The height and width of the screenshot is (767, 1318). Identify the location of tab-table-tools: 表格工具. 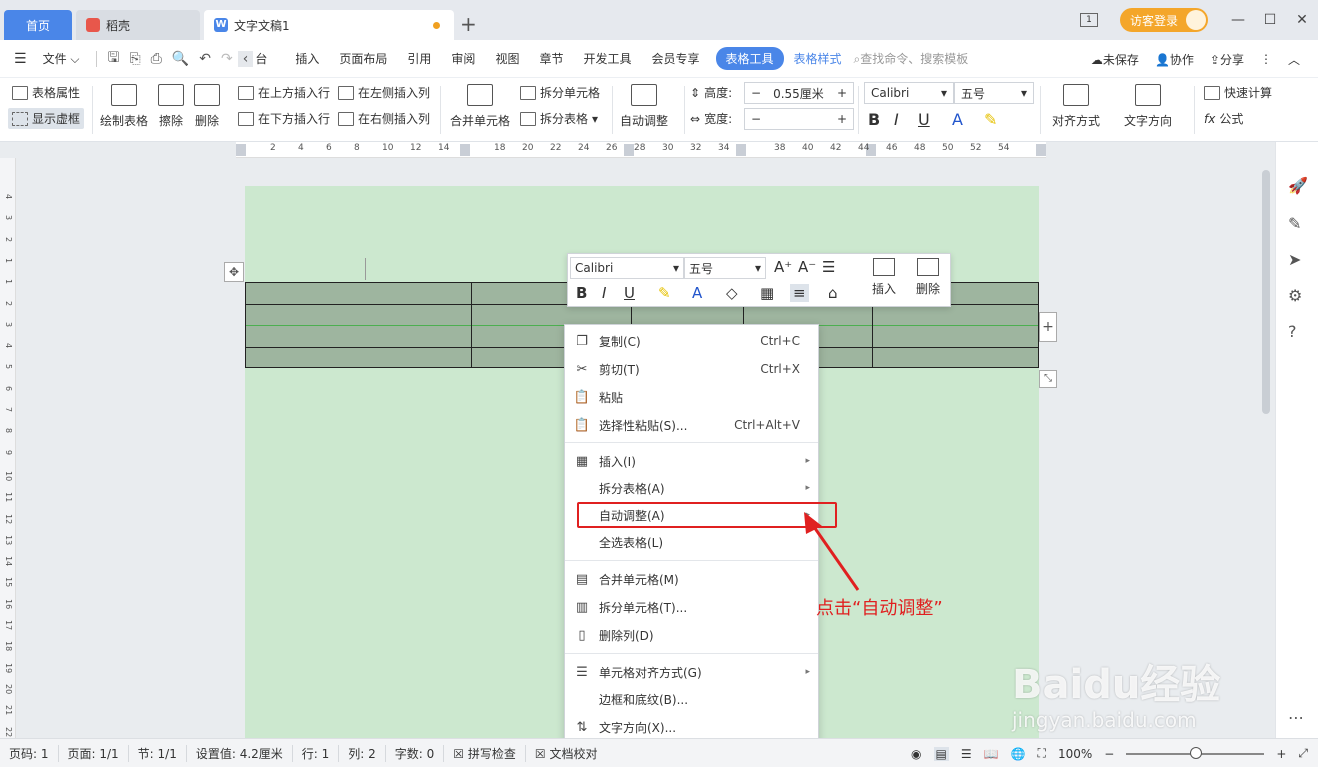
(749, 58).